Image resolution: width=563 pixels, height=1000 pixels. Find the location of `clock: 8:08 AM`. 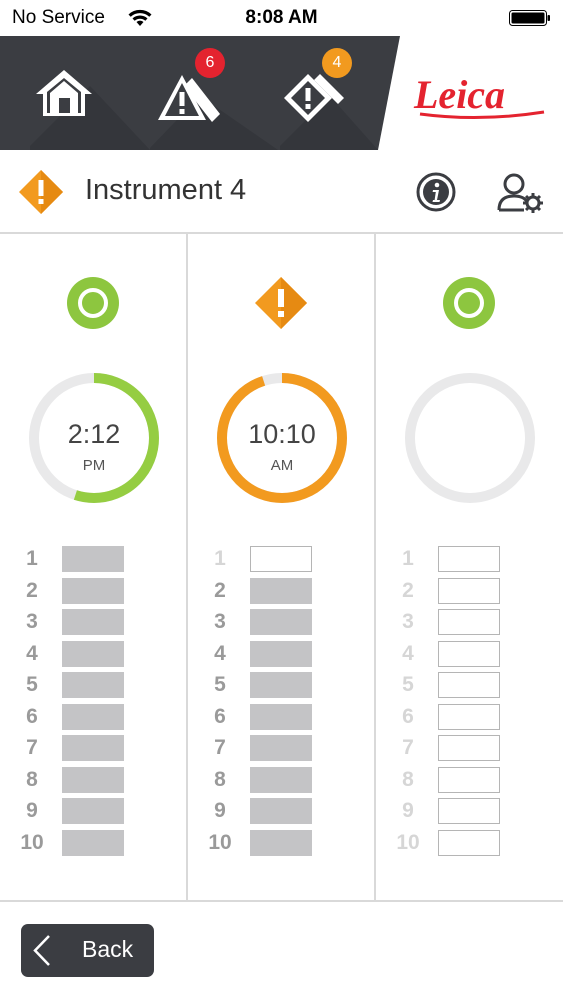

clock: 8:08 AM is located at coordinates (281, 17).